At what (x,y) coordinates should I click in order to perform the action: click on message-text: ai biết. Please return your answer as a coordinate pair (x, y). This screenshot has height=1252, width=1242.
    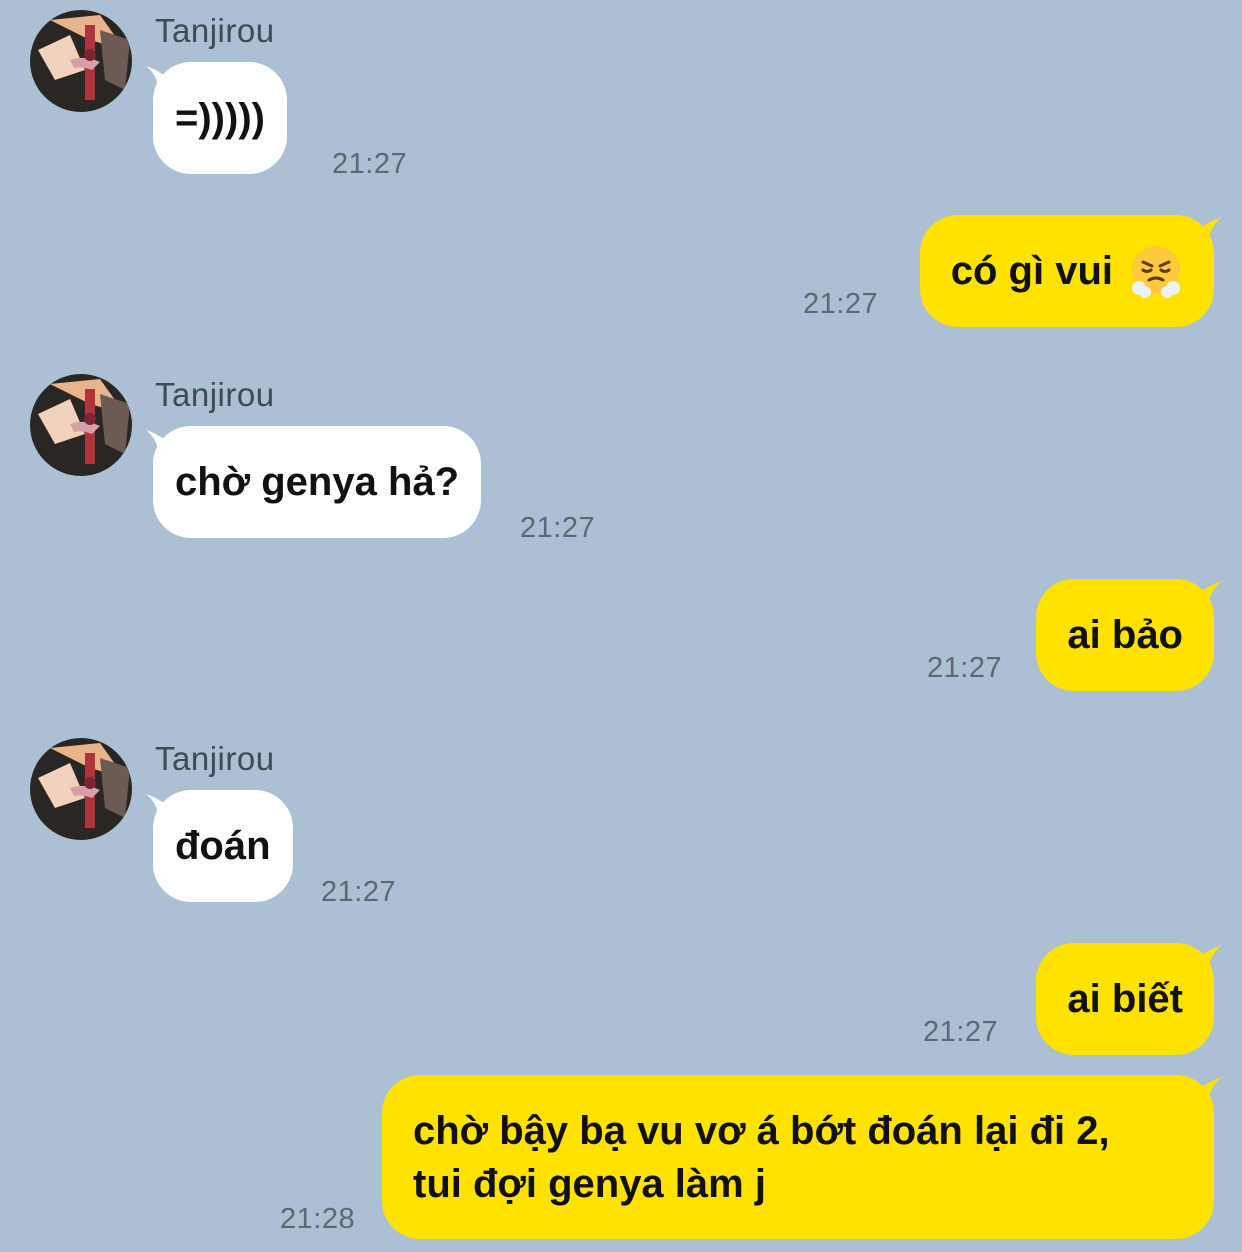
    Looking at the image, I should click on (1125, 998).